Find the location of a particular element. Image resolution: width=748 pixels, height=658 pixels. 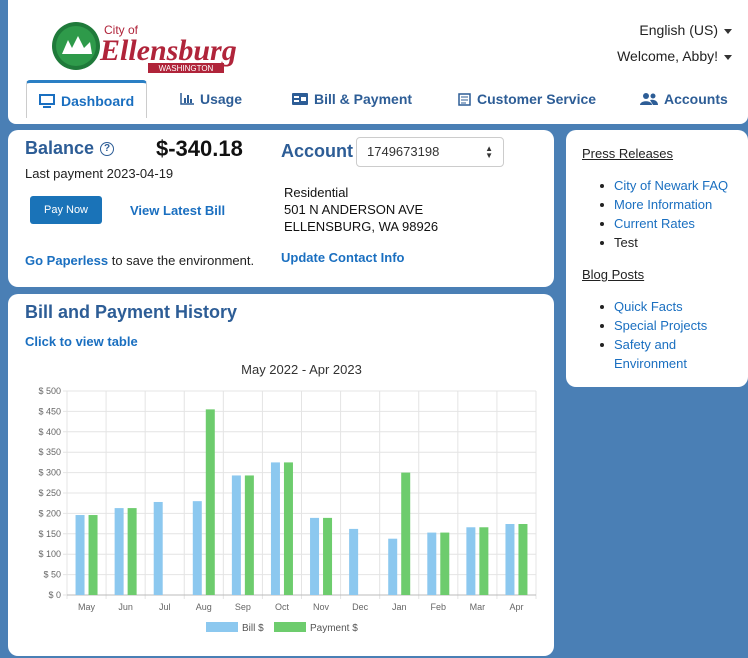

y-tick-label: $ 250 is located at coordinates (49, 493).